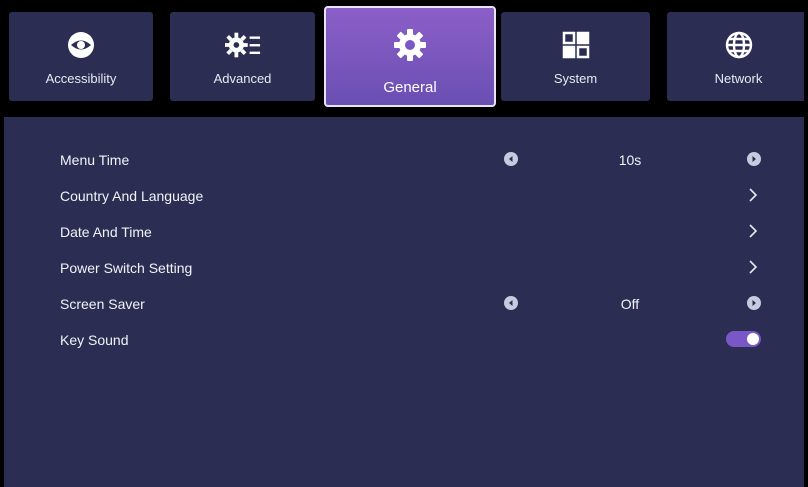 The width and height of the screenshot is (808, 487). I want to click on menu-time-label: Menu Time, so click(95, 160).